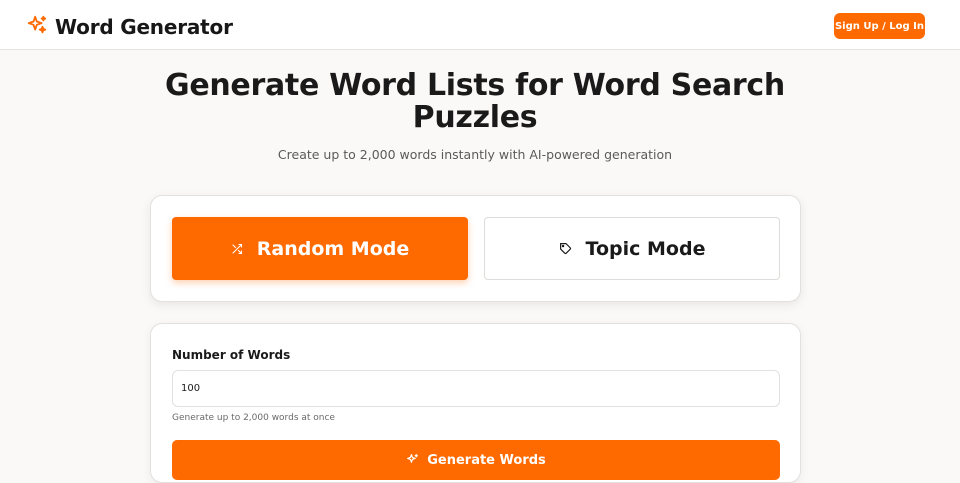 Image resolution: width=960 pixels, height=483 pixels. What do you see at coordinates (486, 460) in the screenshot?
I see `generate-words-label: Generate Words` at bounding box center [486, 460].